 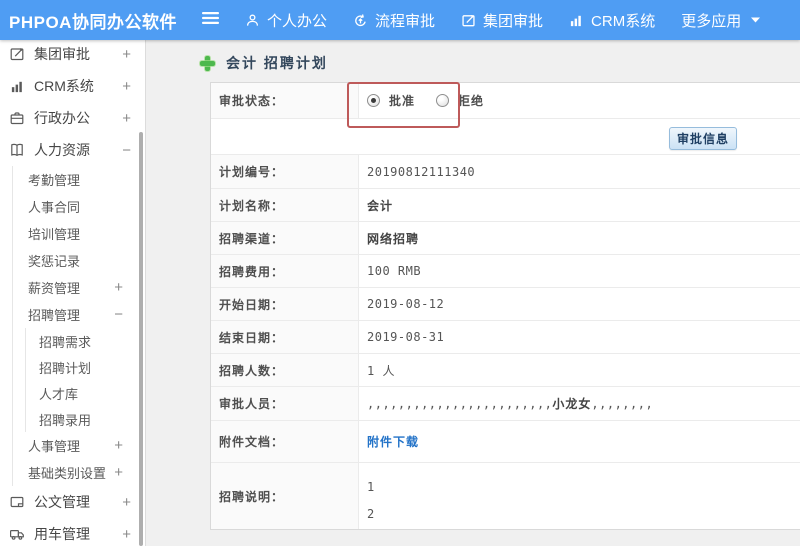 I want to click on approver-commas-prefix: ,,,,,,,,,,,,,,,,,,,,,,,,, so click(x=460, y=403).